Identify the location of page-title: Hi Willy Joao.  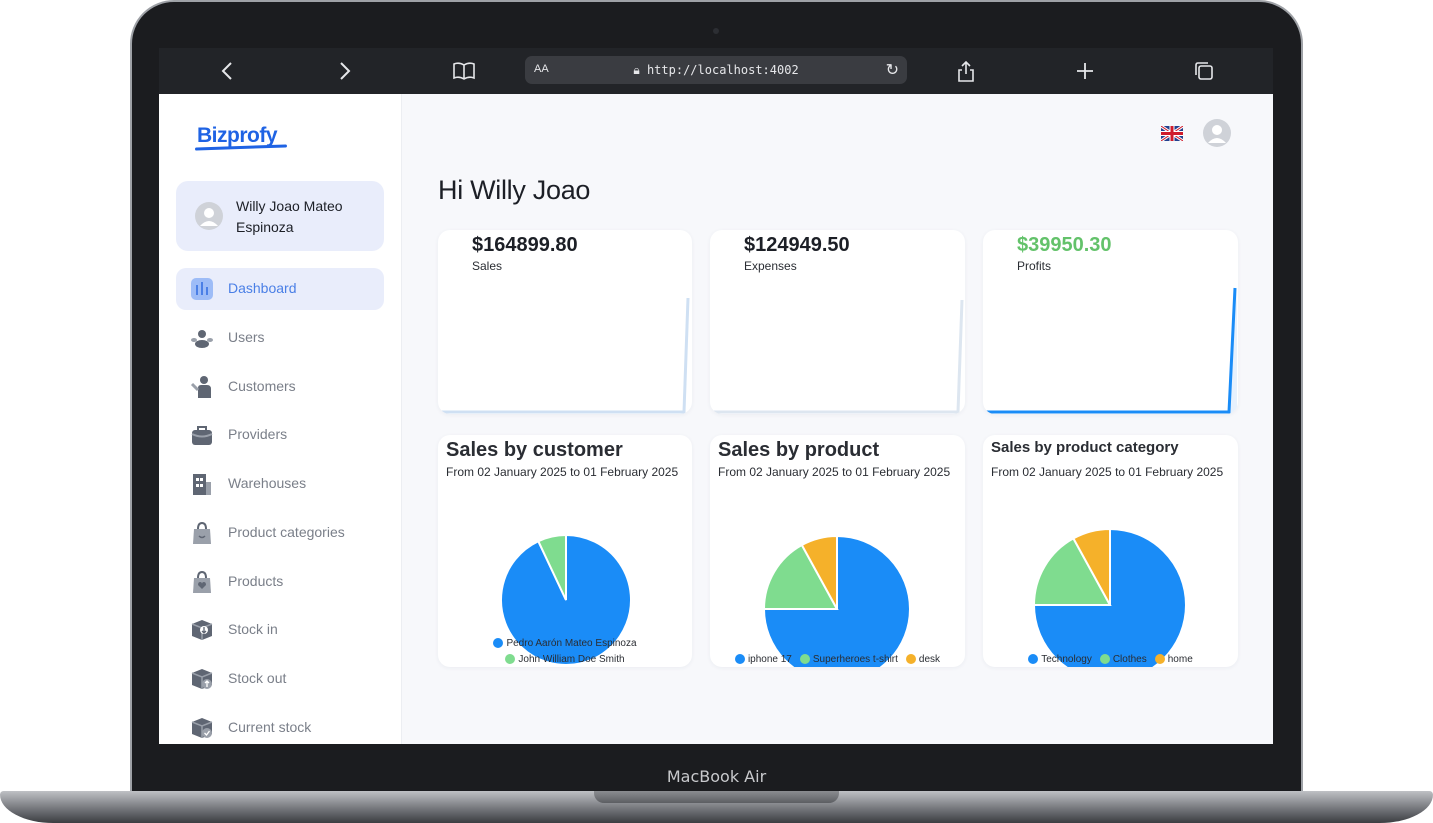
(514, 190).